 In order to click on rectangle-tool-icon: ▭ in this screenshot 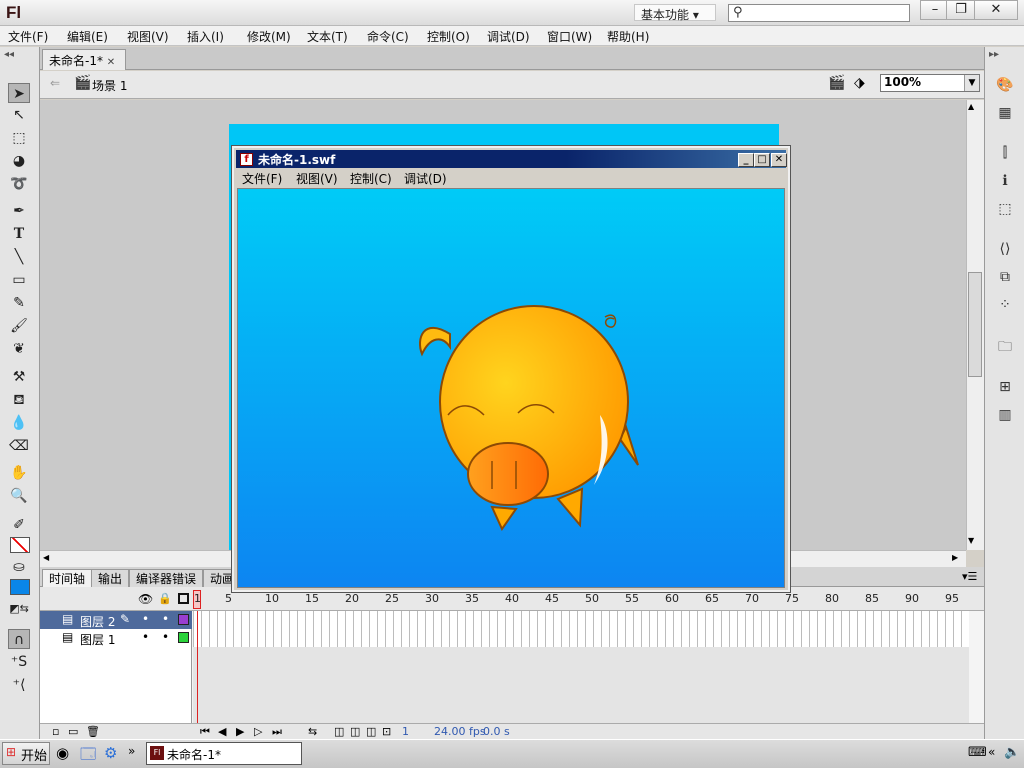, I will do `click(19, 280)`.